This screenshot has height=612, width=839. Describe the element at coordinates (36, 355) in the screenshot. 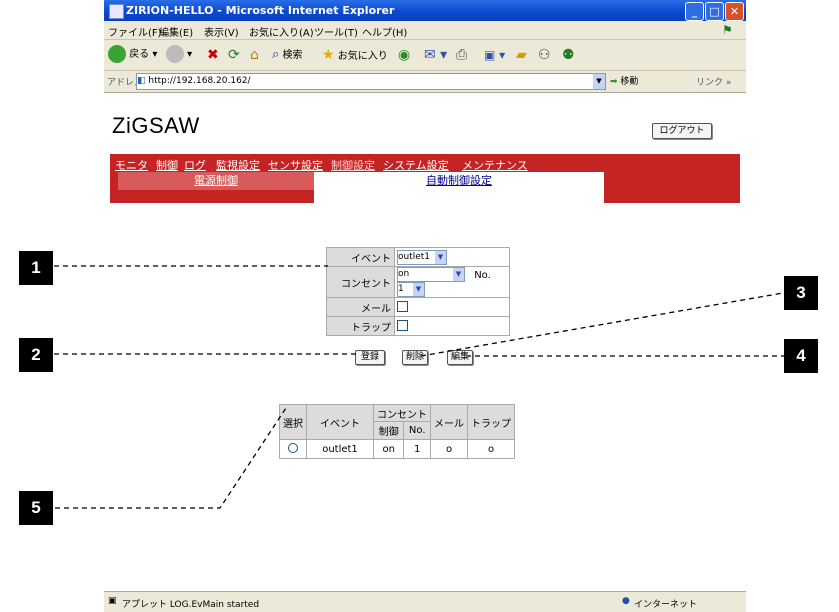

I see `callout-2: 2` at that location.